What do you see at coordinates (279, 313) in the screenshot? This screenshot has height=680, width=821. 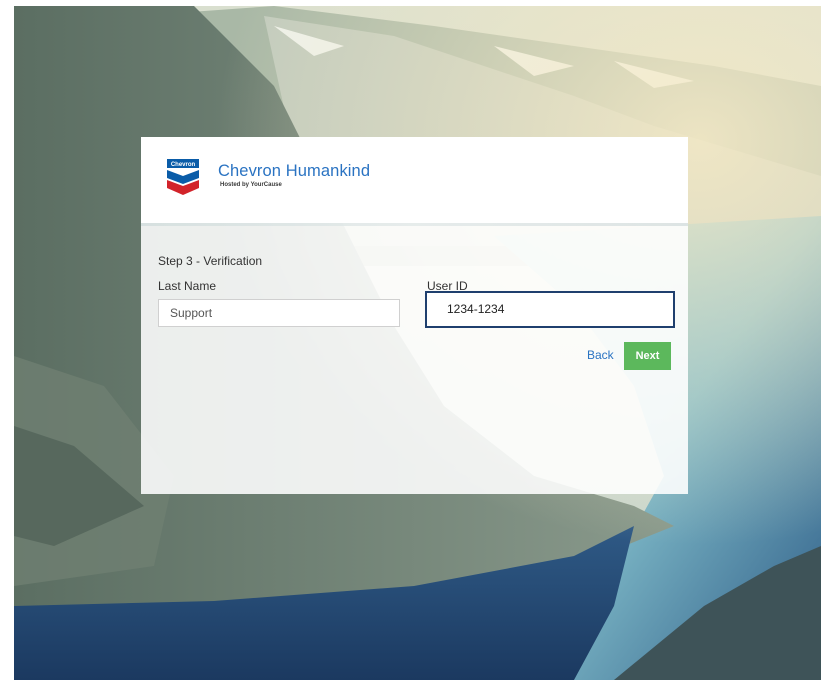 I see `last-name-input: Support` at bounding box center [279, 313].